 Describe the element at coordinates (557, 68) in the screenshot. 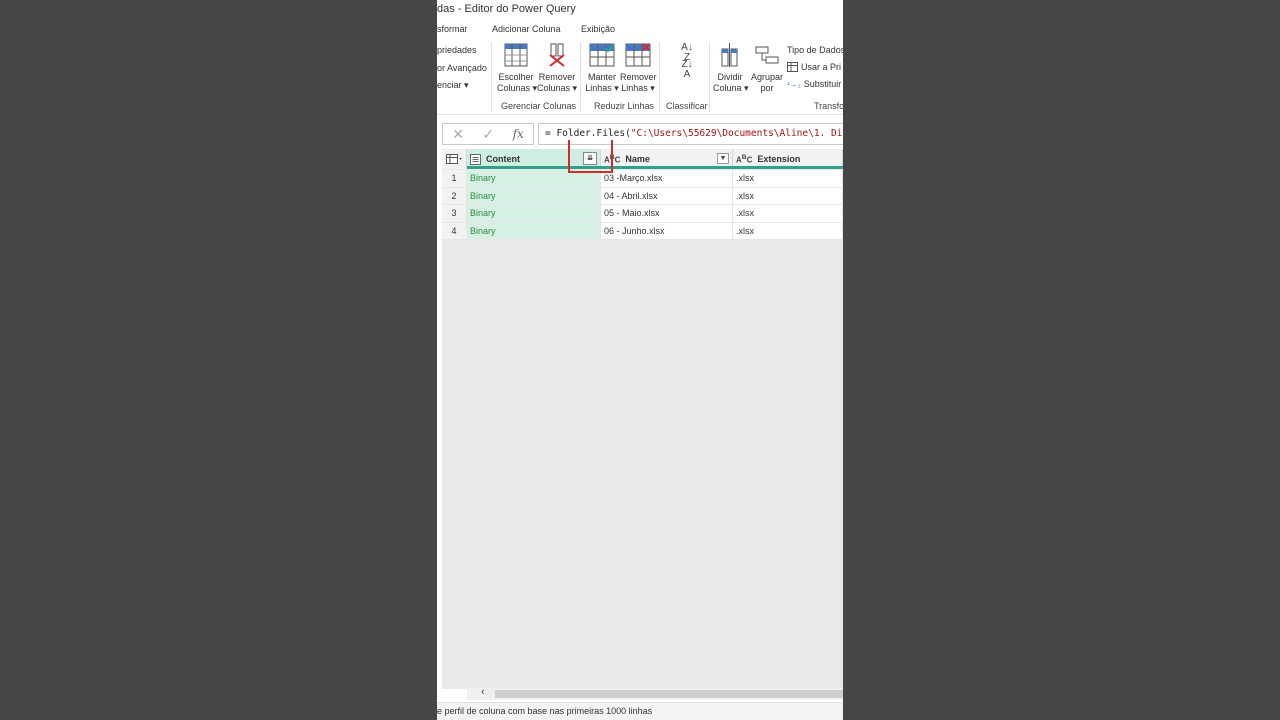

I see `remover-colunas-button: Remover Colunas ▾` at that location.